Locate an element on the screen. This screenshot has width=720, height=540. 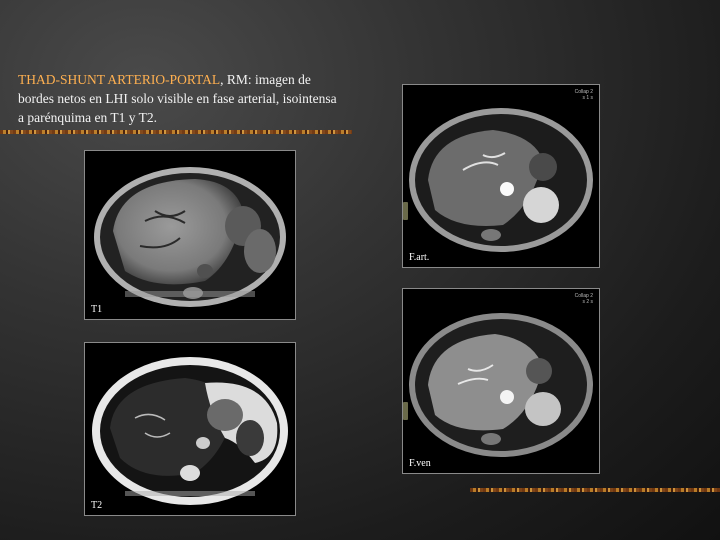
panel-label-arterial: F.art. is located at coordinates (419, 257).